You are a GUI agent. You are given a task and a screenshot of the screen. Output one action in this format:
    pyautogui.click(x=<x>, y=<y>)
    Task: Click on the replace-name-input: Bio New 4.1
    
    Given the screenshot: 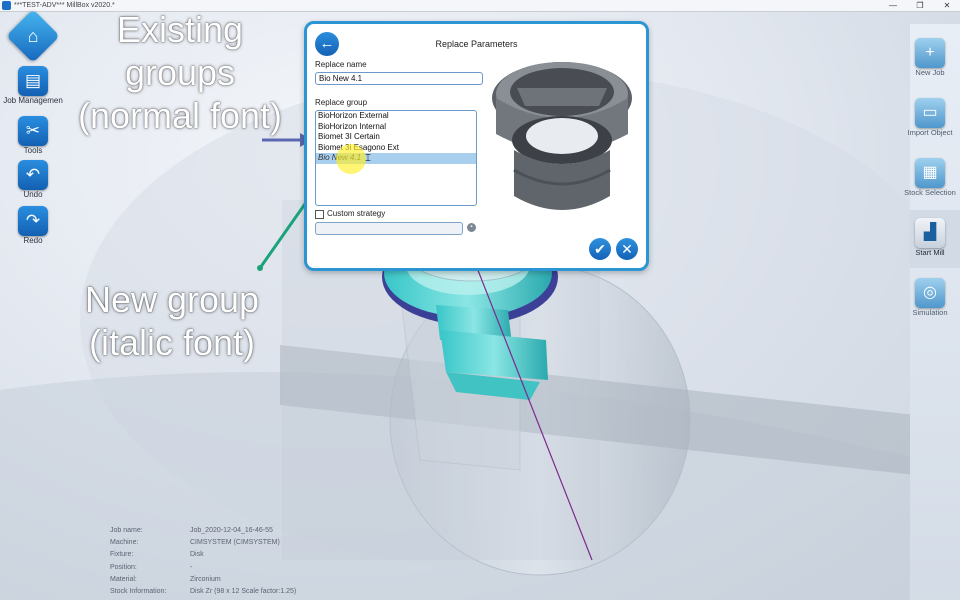 What is the action you would take?
    pyautogui.click(x=399, y=78)
    